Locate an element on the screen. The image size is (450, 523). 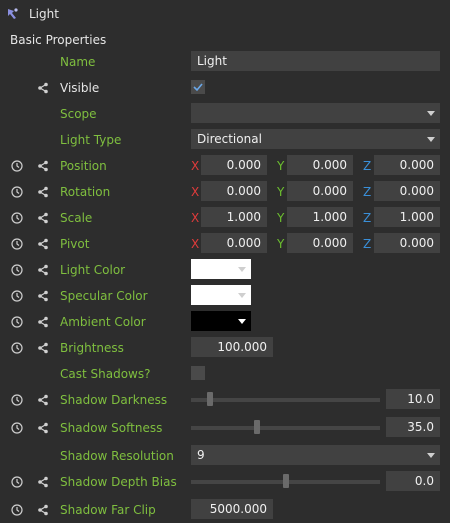
scope-label: Scope is located at coordinates (78, 114).